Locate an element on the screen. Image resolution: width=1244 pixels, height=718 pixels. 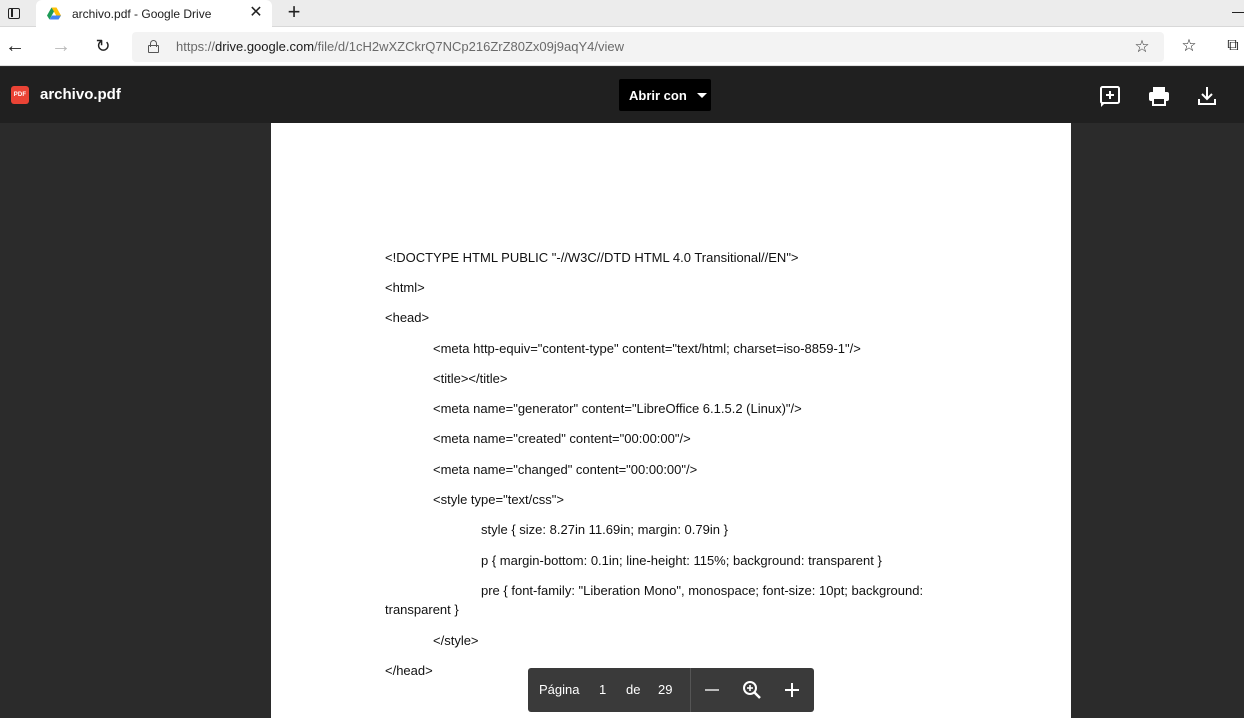
reload-icon: ↻ is located at coordinates (103, 46).